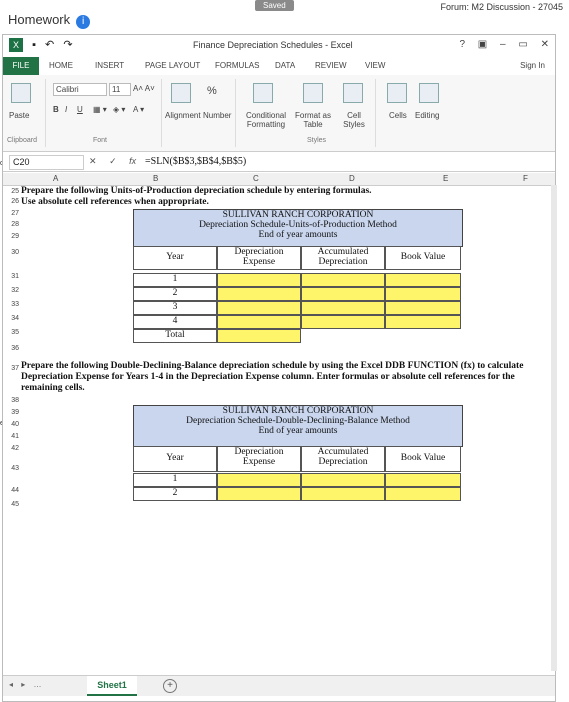 Image resolution: width=569 pixels, height=702 pixels. What do you see at coordinates (398, 115) in the screenshot?
I see `cells-button: Cells` at bounding box center [398, 115].